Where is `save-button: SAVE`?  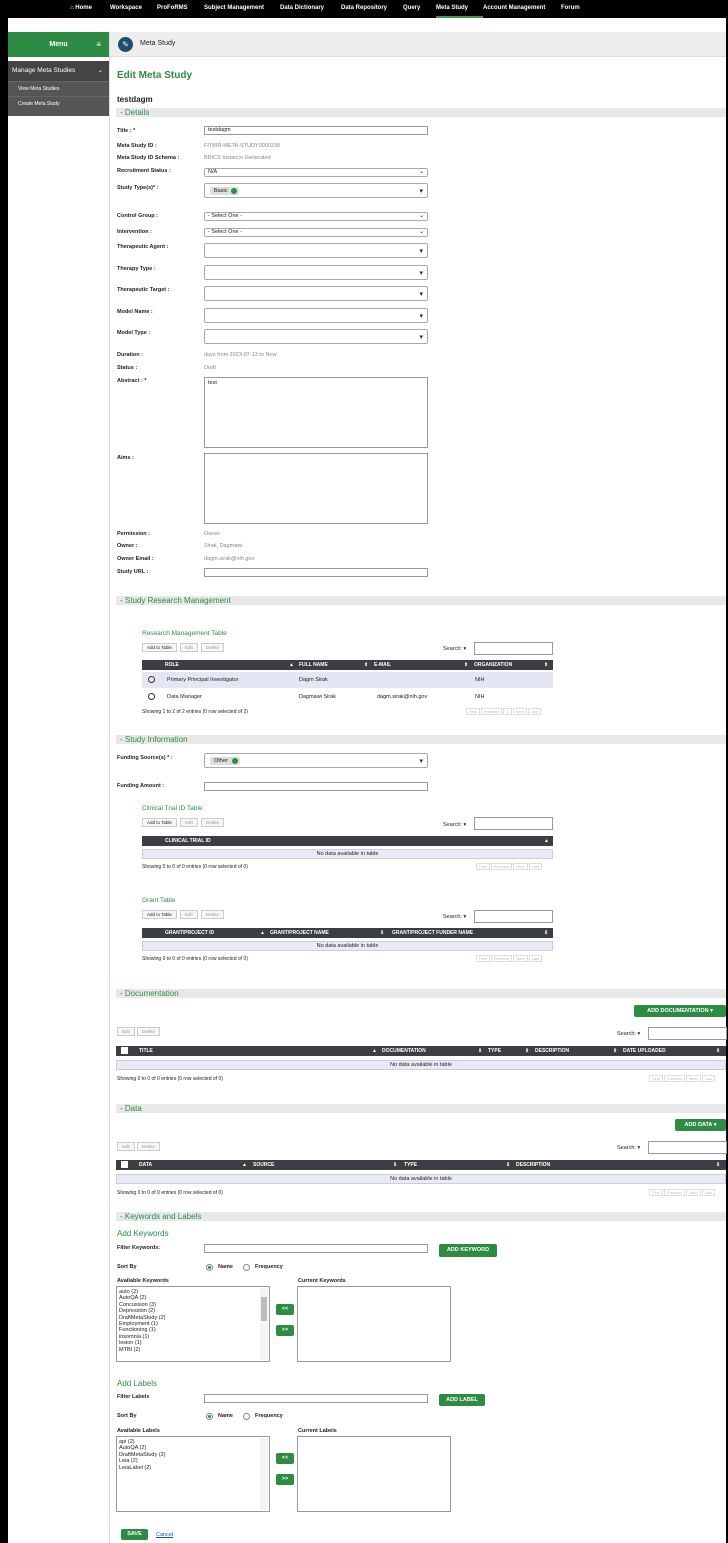 save-button: SAVE is located at coordinates (134, 1534).